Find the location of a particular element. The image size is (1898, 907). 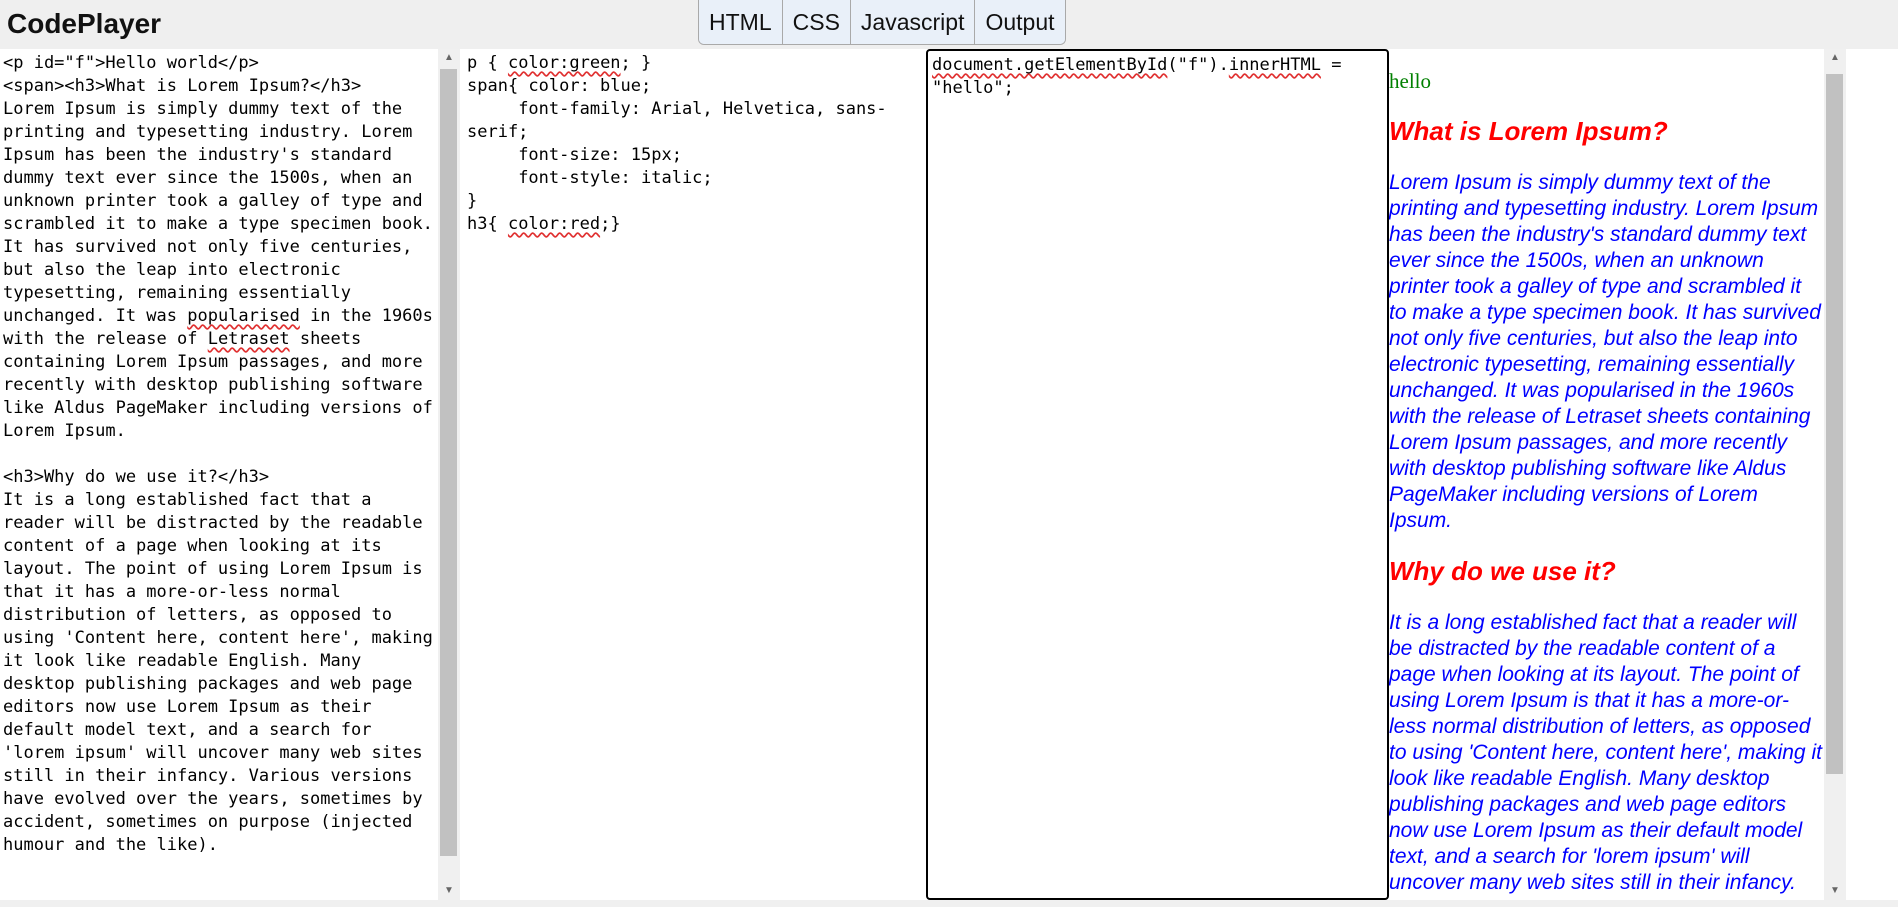

panel-toggles: HTML CSS Javascript Output is located at coordinates (882, 22).